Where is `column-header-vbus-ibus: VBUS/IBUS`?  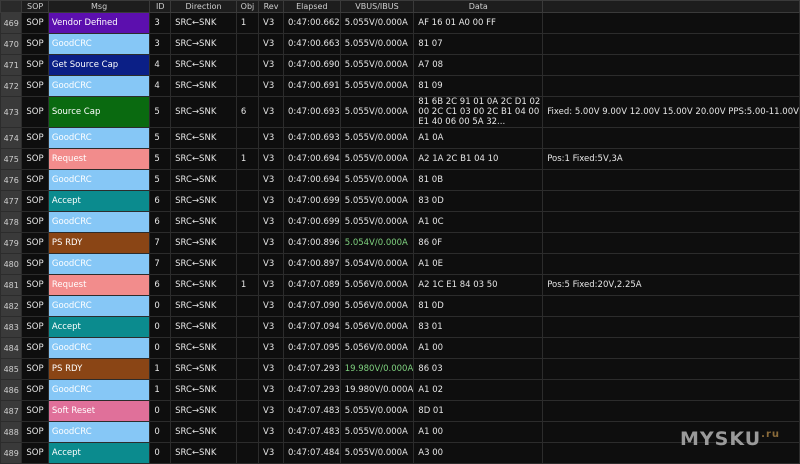 column-header-vbus-ibus: VBUS/IBUS is located at coordinates (377, 6).